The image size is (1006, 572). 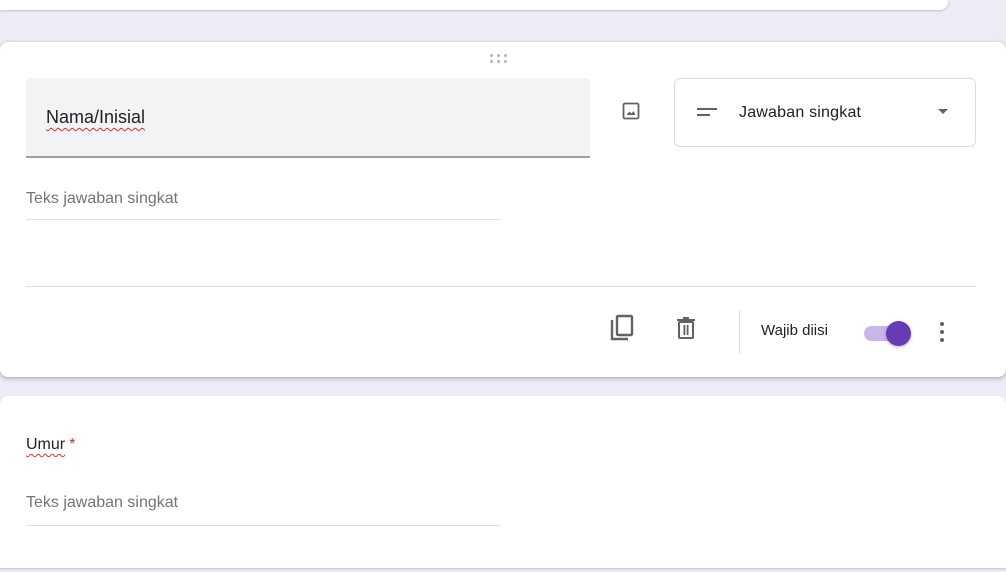 I want to click on toggle-thumb, so click(x=898, y=333).